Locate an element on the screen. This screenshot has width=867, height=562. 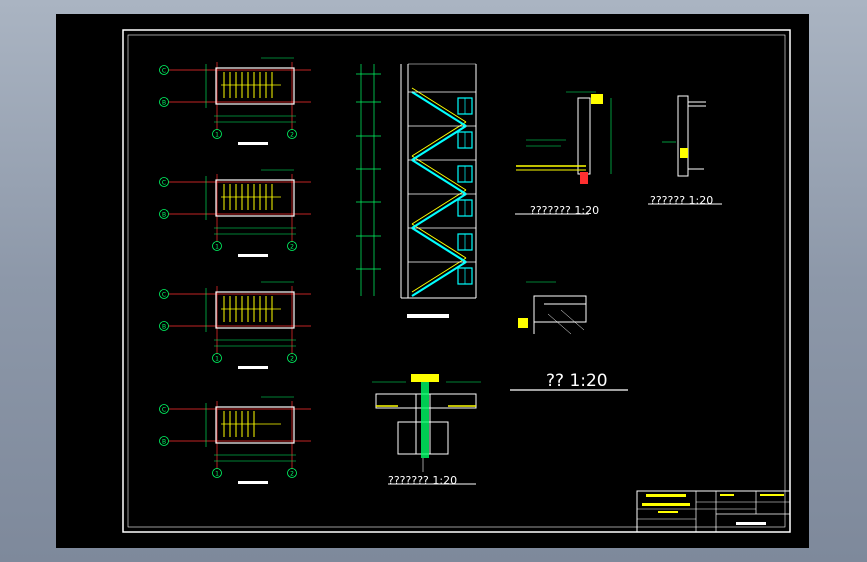
railing-detail-title: ??????? 1:20 is located at coordinates (564, 210).